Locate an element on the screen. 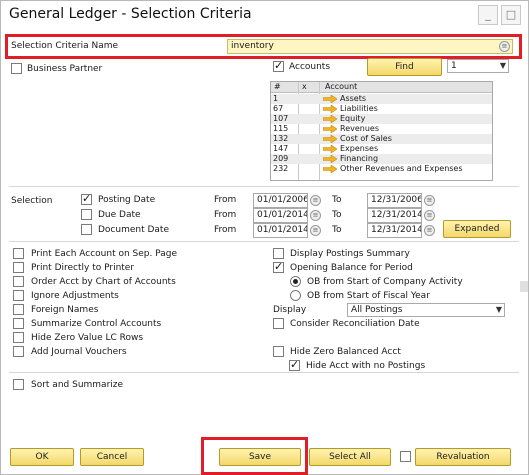 The height and width of the screenshot is (475, 529). grid-row-number: 132 is located at coordinates (281, 138).